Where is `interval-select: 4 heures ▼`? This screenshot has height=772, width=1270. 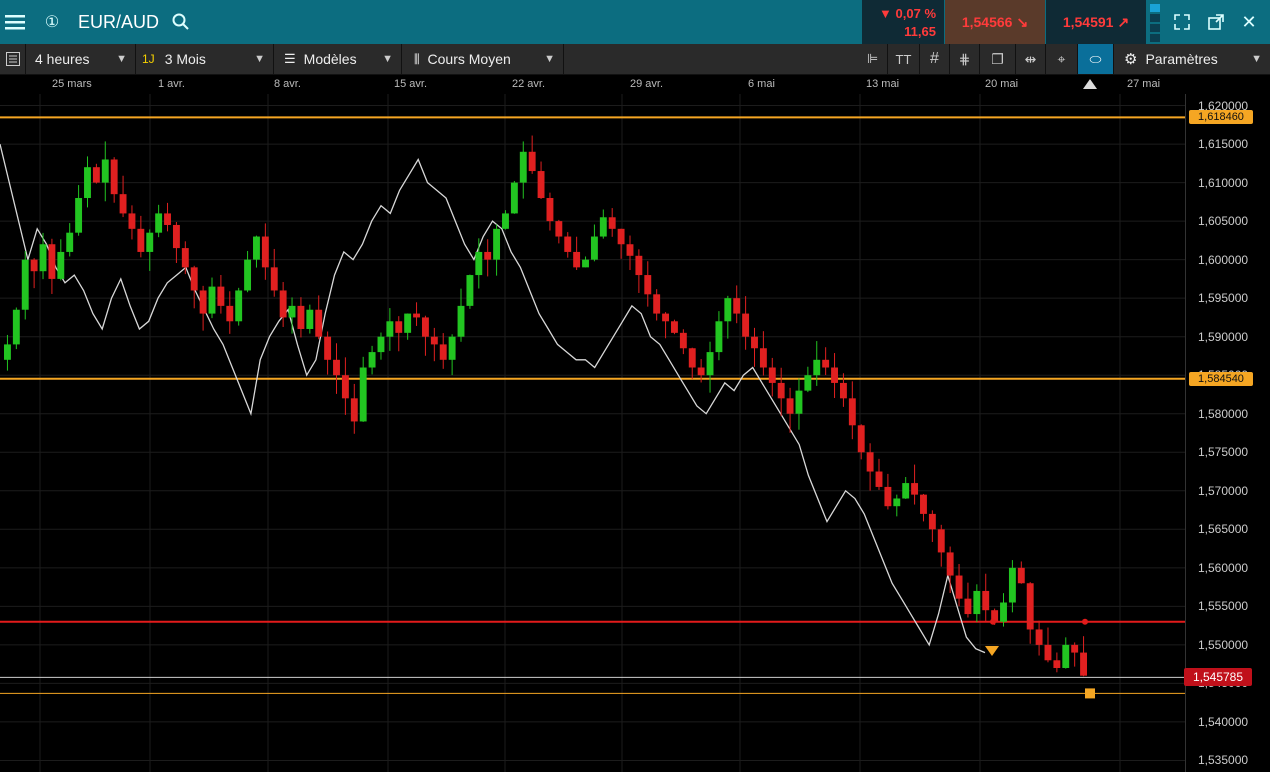 interval-select: 4 heures ▼ is located at coordinates (81, 59).